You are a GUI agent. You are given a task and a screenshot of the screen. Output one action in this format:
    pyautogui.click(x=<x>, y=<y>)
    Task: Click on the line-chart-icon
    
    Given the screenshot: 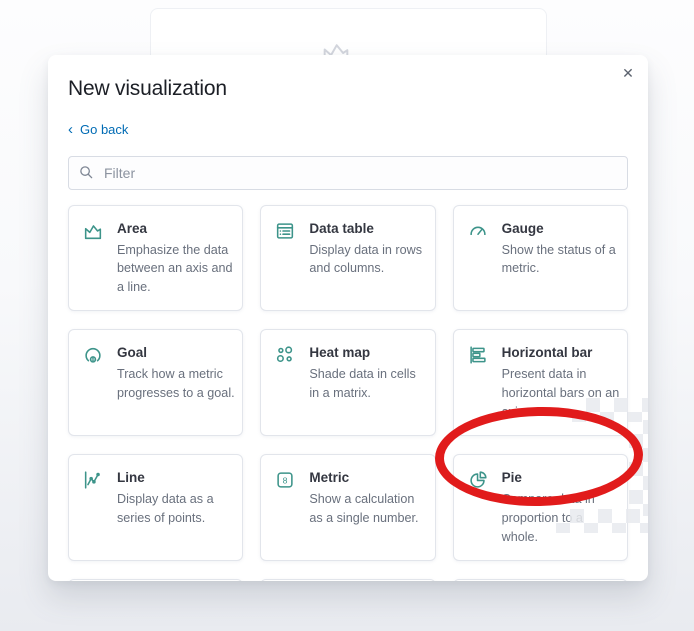 What is the action you would take?
    pyautogui.click(x=93, y=480)
    